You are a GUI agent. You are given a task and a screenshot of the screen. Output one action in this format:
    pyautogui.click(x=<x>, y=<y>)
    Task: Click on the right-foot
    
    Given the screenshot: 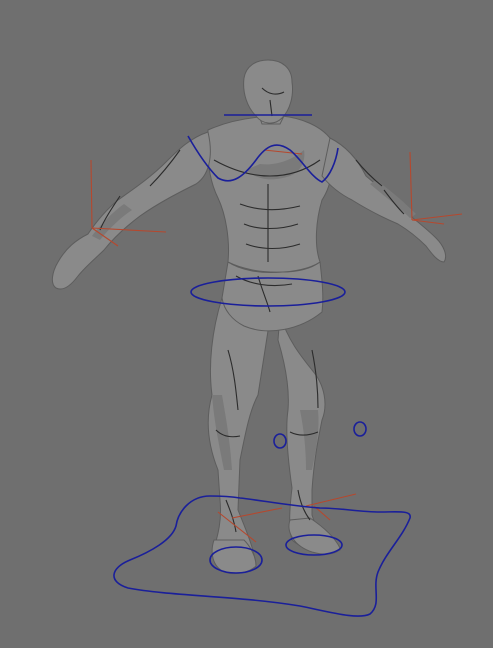 What is the action you would take?
    pyautogui.click(x=314, y=536)
    